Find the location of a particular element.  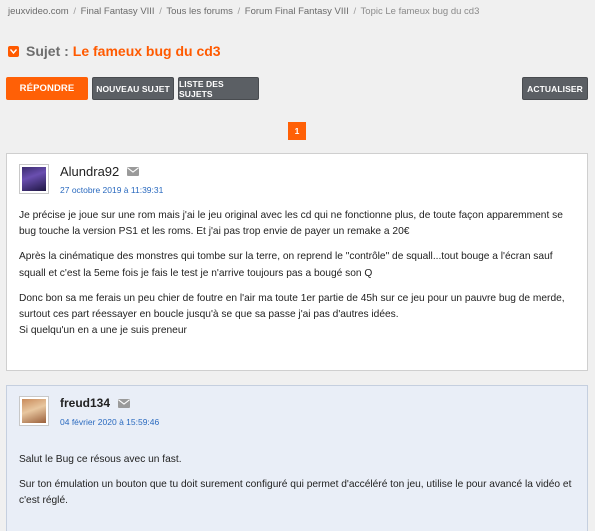

breadcrumb-item-site: jeuxvideo.com is located at coordinates (38, 11).